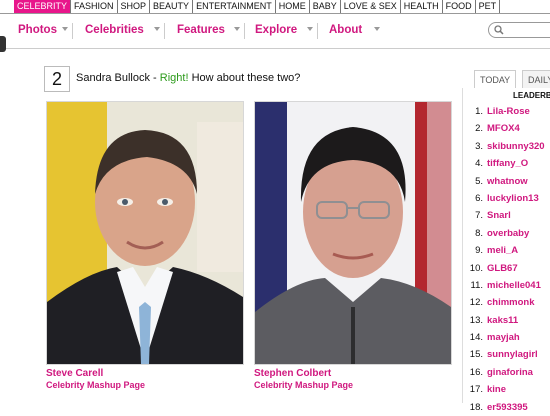 The height and width of the screenshot is (416, 550). What do you see at coordinates (293, 6) in the screenshot?
I see `nav-tab-home: HOME` at bounding box center [293, 6].